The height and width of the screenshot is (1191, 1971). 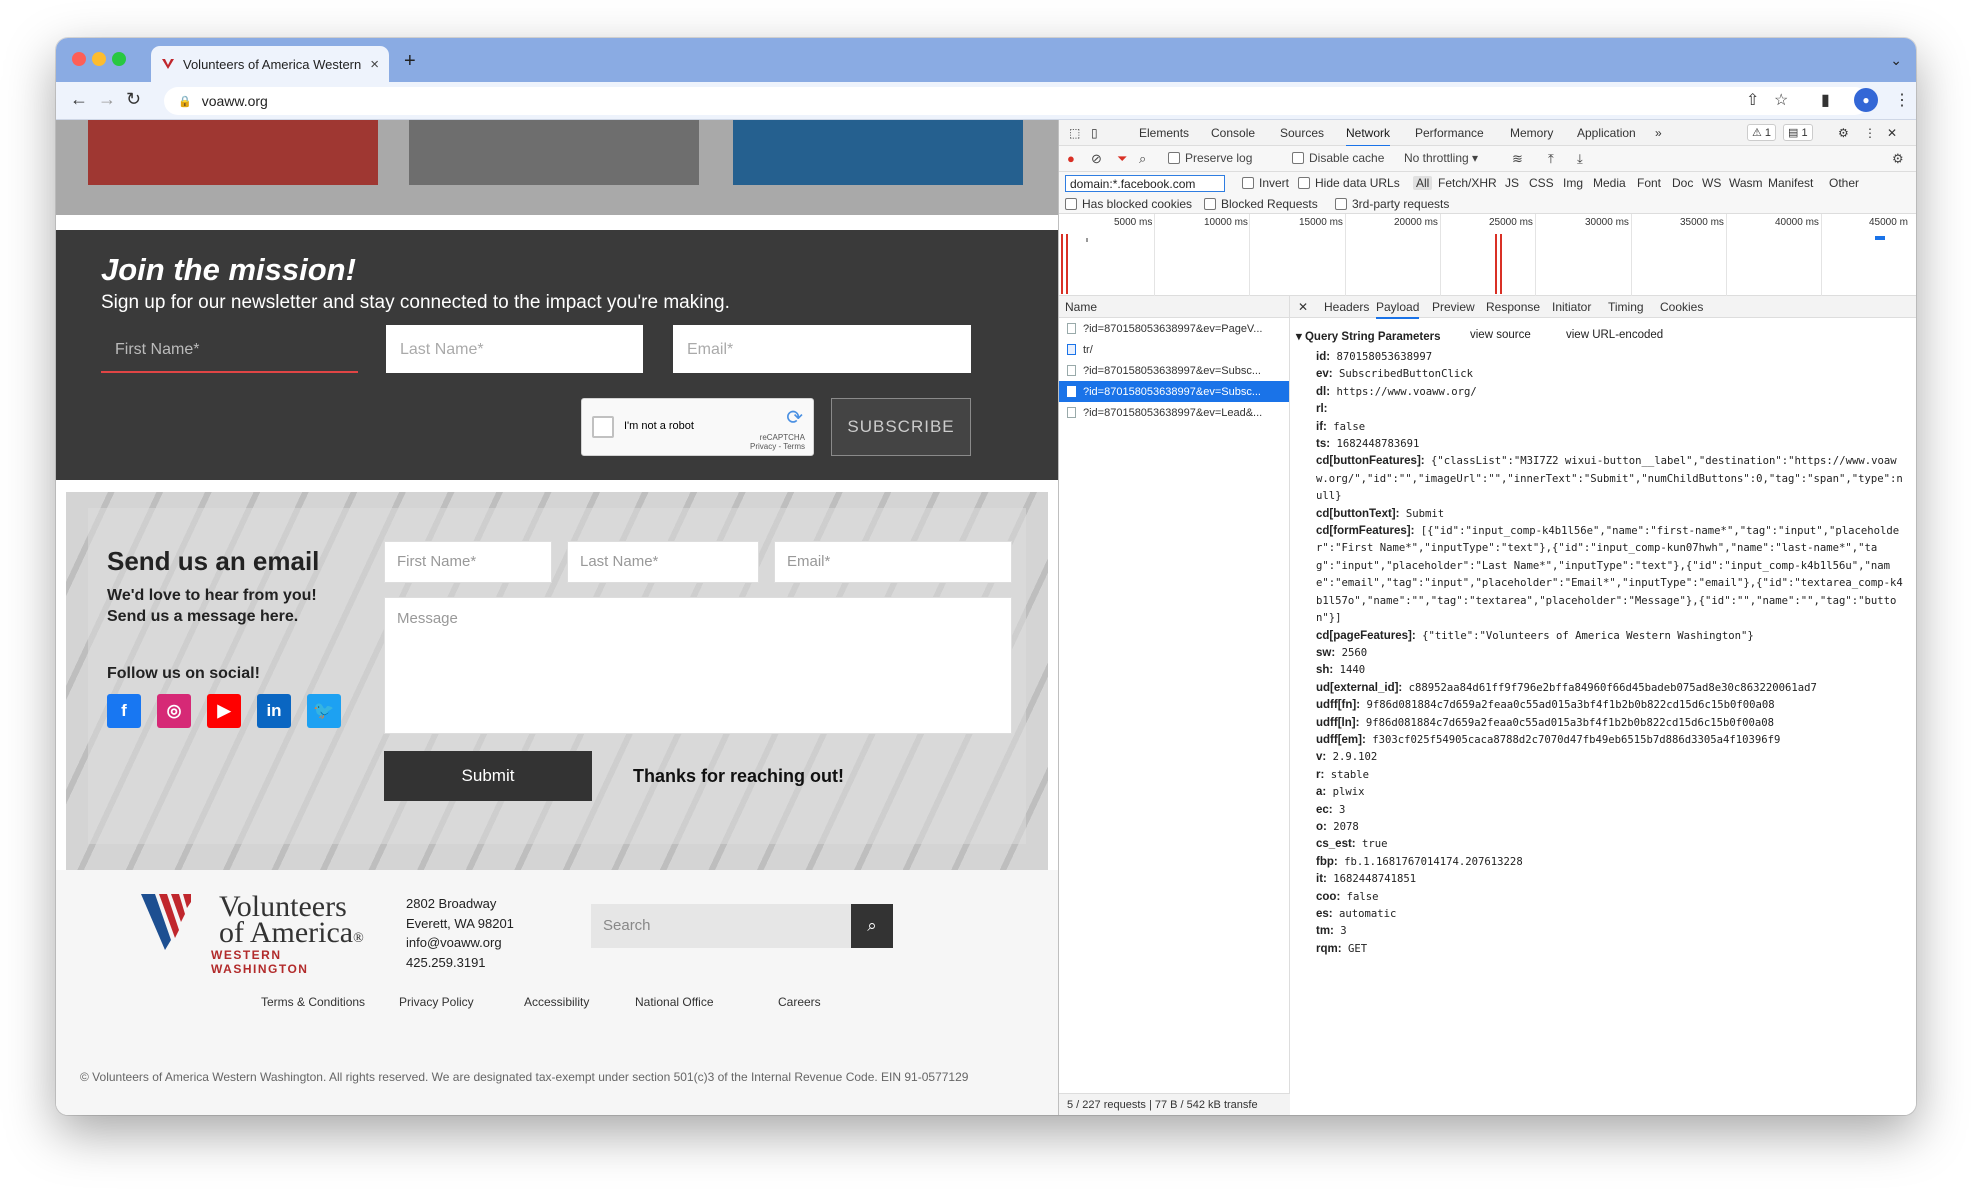 I want to click on throttling-select: No throttling ▾, so click(x=1441, y=158).